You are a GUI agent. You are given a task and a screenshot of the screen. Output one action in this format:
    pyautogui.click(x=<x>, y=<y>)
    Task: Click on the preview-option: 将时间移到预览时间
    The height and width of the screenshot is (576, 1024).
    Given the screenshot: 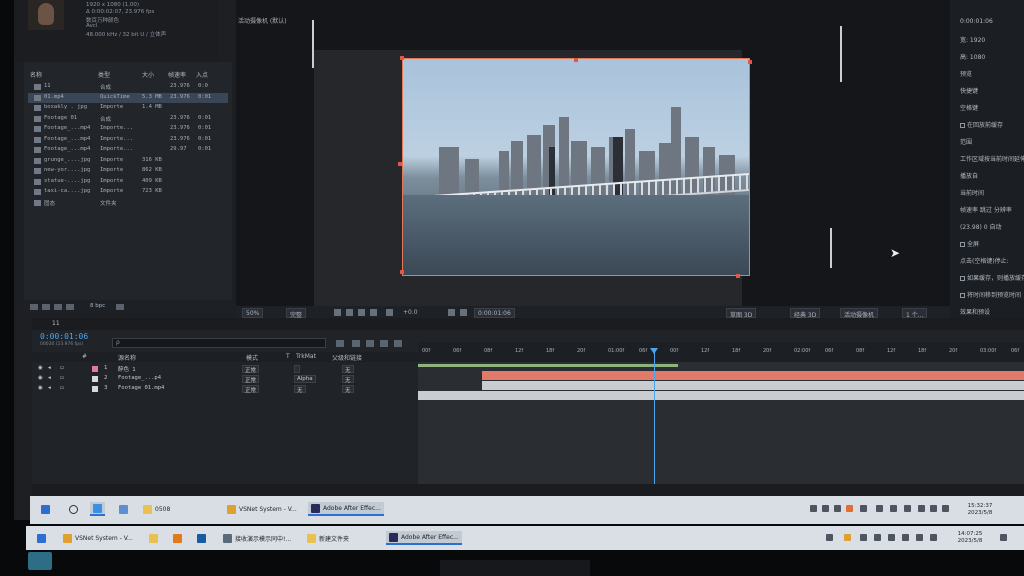 What is the action you would take?
    pyautogui.click(x=990, y=294)
    